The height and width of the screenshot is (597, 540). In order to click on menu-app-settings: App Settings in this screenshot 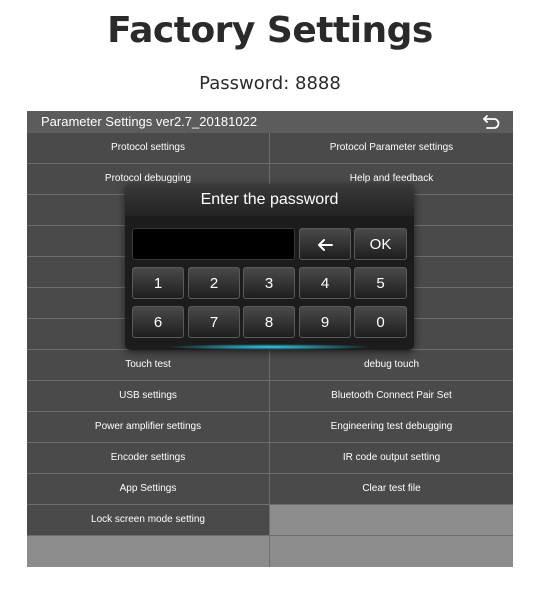, I will do `click(148, 489)`.